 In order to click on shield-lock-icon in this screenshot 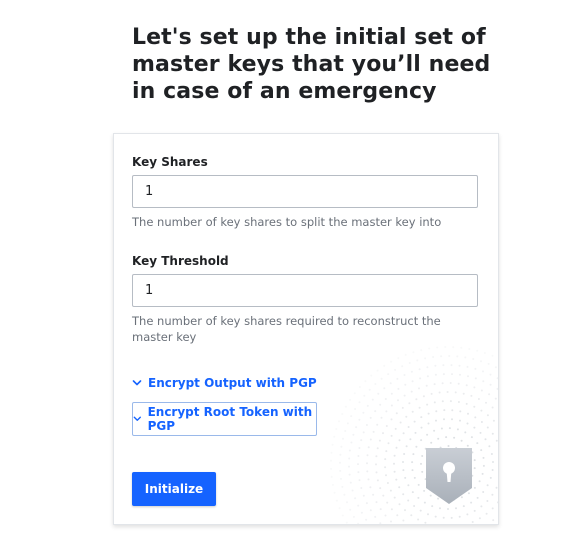, I will do `click(449, 476)`.